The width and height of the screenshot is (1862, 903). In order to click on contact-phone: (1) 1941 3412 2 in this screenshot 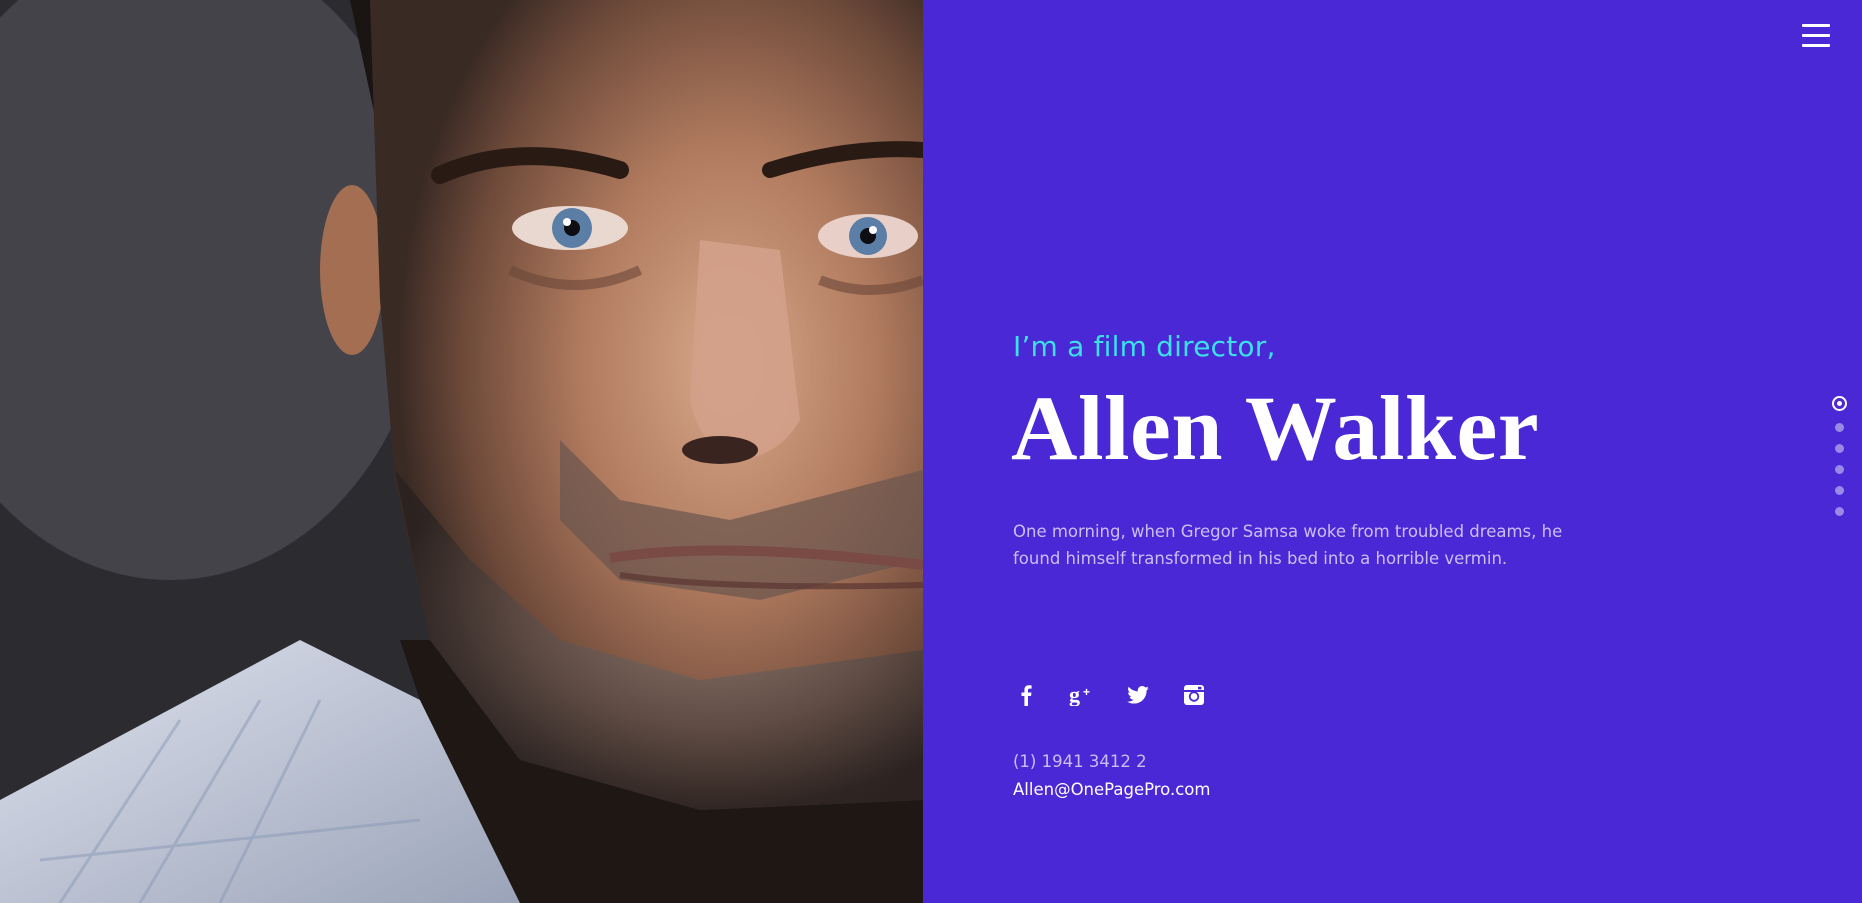, I will do `click(1080, 761)`.